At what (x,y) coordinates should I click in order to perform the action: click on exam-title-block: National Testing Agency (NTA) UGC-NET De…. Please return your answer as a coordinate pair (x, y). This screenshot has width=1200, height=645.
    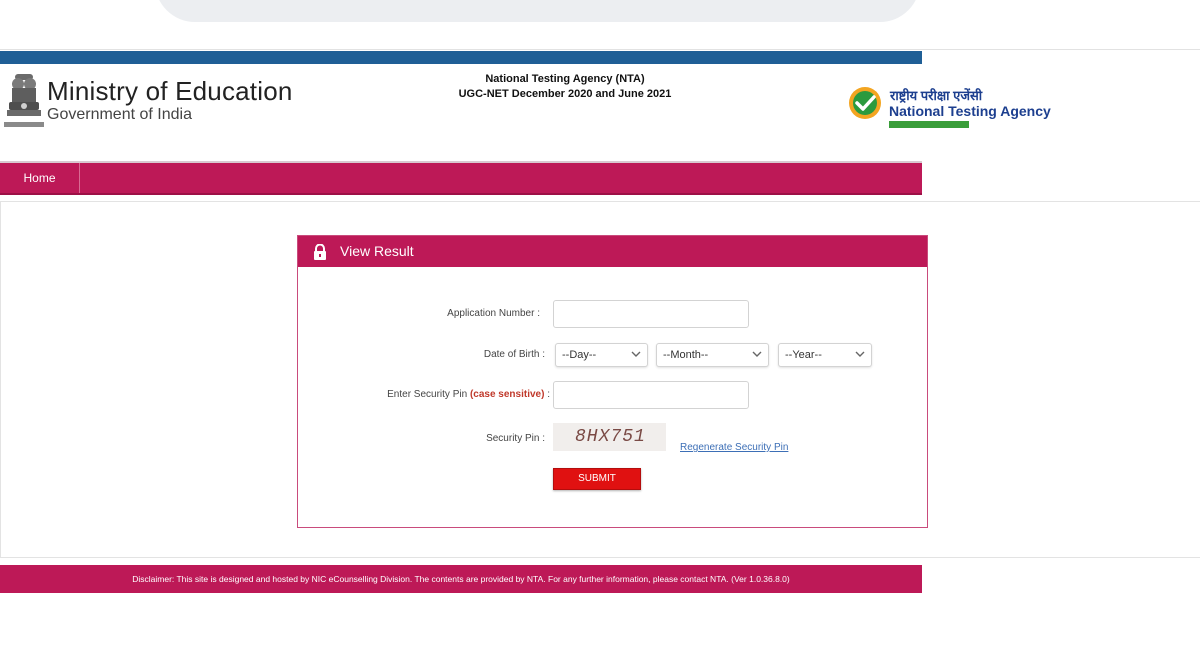
    Looking at the image, I should click on (565, 87).